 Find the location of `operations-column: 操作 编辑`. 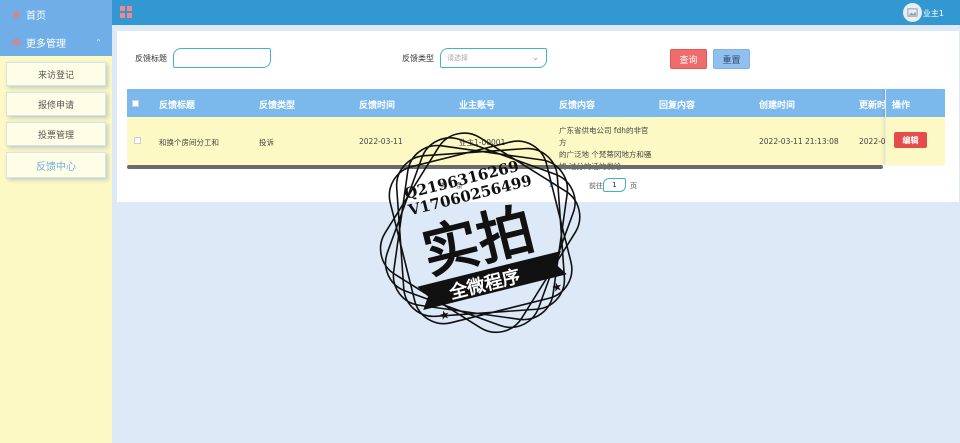

operations-column: 操作 编辑 is located at coordinates (915, 127).